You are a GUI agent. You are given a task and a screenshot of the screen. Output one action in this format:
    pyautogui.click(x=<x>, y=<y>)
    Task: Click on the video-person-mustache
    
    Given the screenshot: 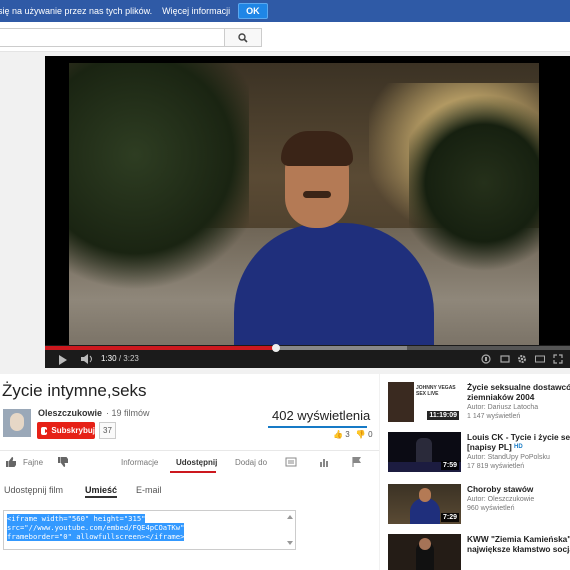 What is the action you would take?
    pyautogui.click(x=317, y=194)
    